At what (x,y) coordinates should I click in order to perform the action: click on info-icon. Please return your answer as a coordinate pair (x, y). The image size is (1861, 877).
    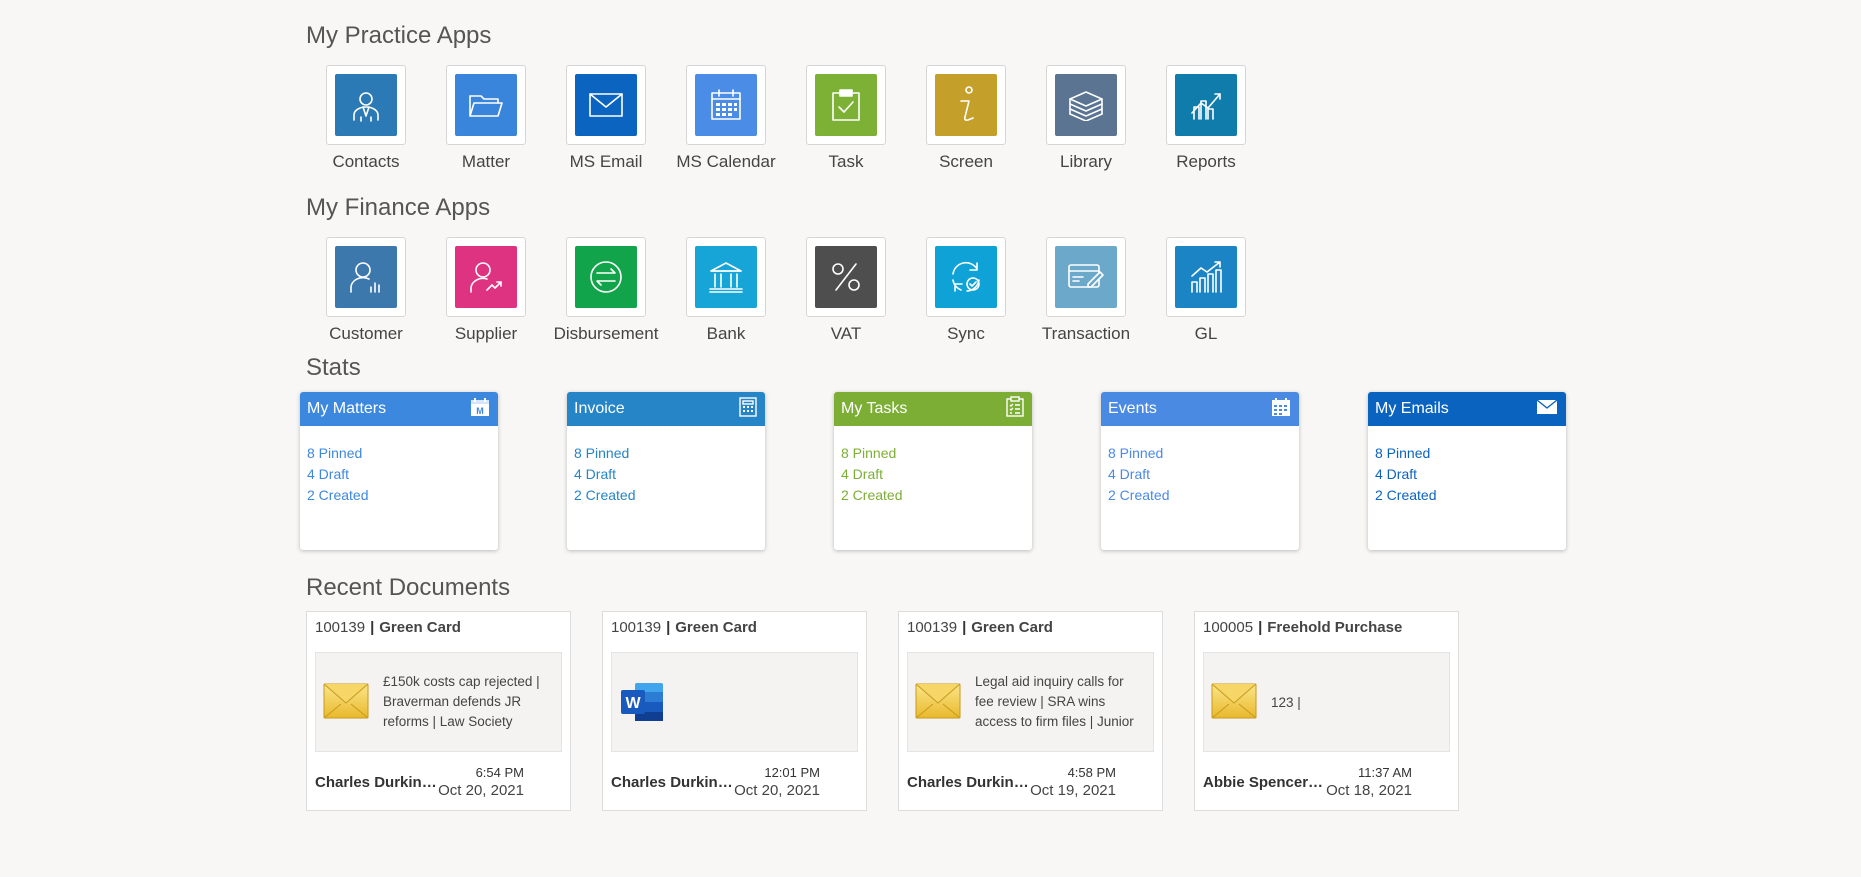
    Looking at the image, I should click on (966, 105).